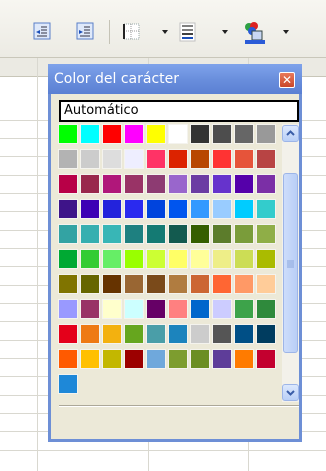 The height and width of the screenshot is (471, 326). Describe the element at coordinates (252, 32) in the screenshot. I see `border-color-button` at that location.